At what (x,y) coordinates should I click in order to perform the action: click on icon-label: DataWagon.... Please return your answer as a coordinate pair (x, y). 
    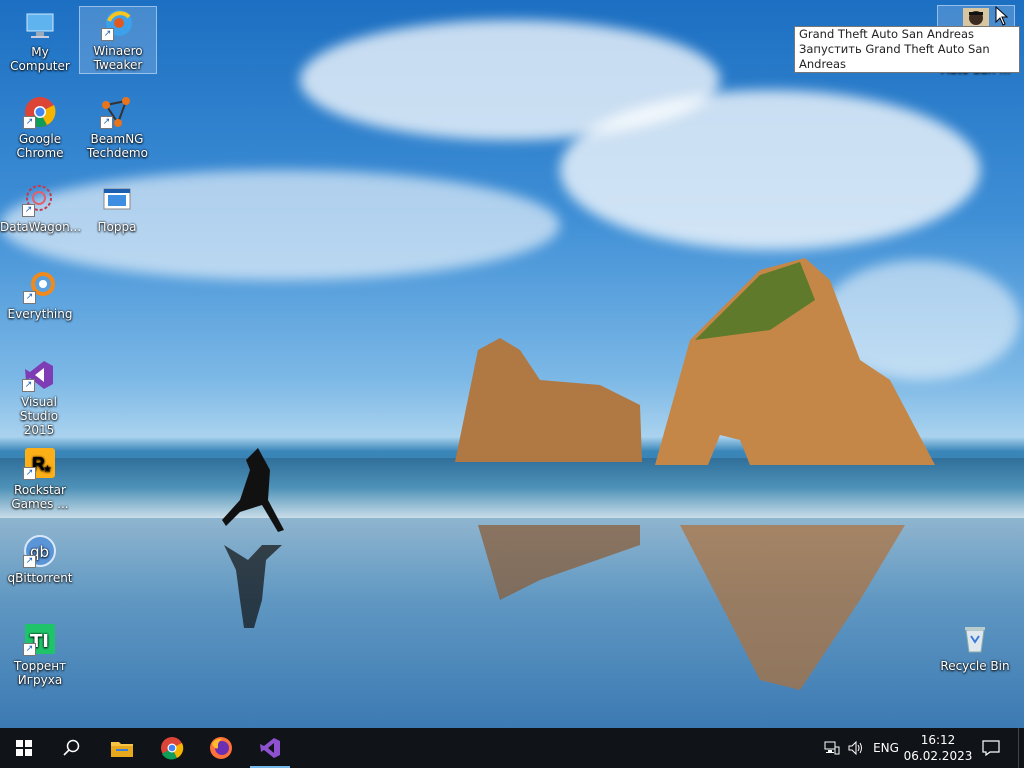
    Looking at the image, I should click on (41, 227).